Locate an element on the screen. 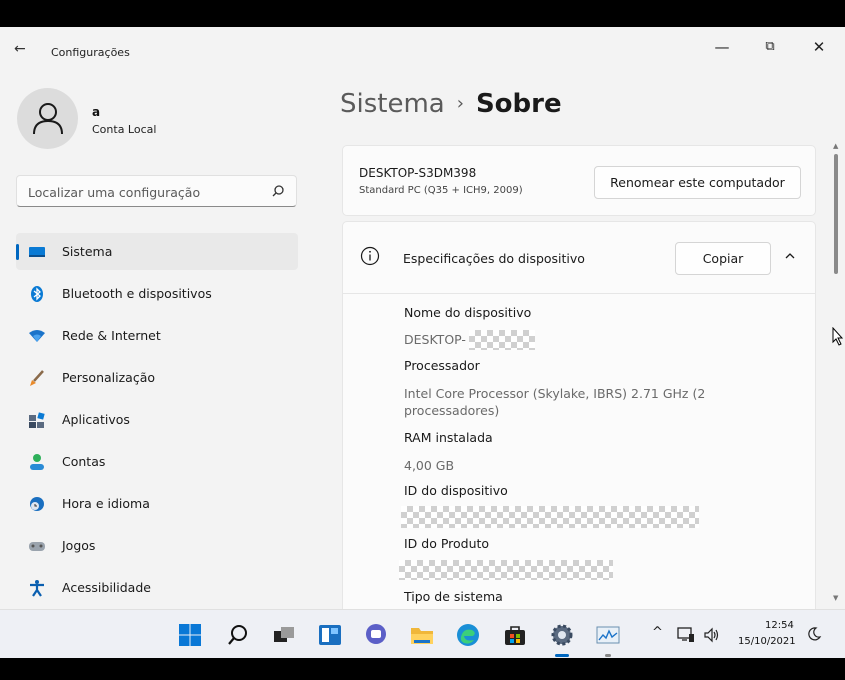 Image resolution: width=845 pixels, height=680 pixels. sidebar-item-label: Aplicativos is located at coordinates (96, 419).